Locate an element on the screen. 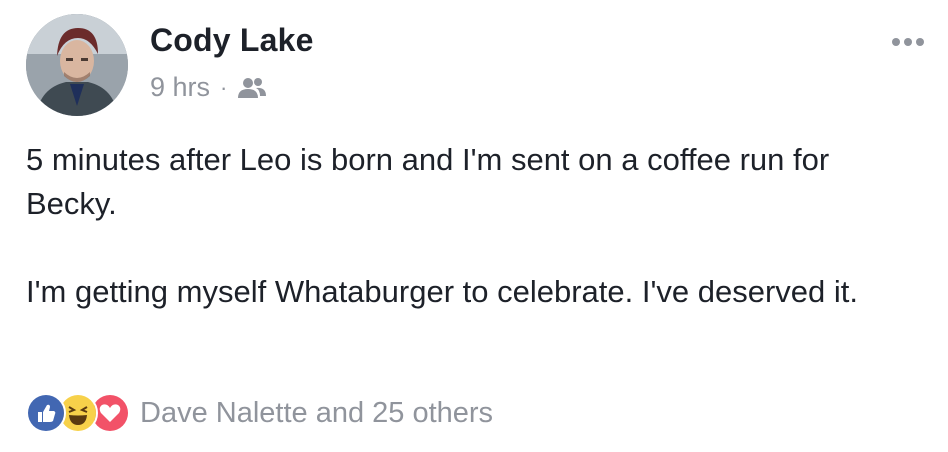 The image size is (948, 452). reactions-bar: Dave Nalette and 25 others is located at coordinates (259, 413).